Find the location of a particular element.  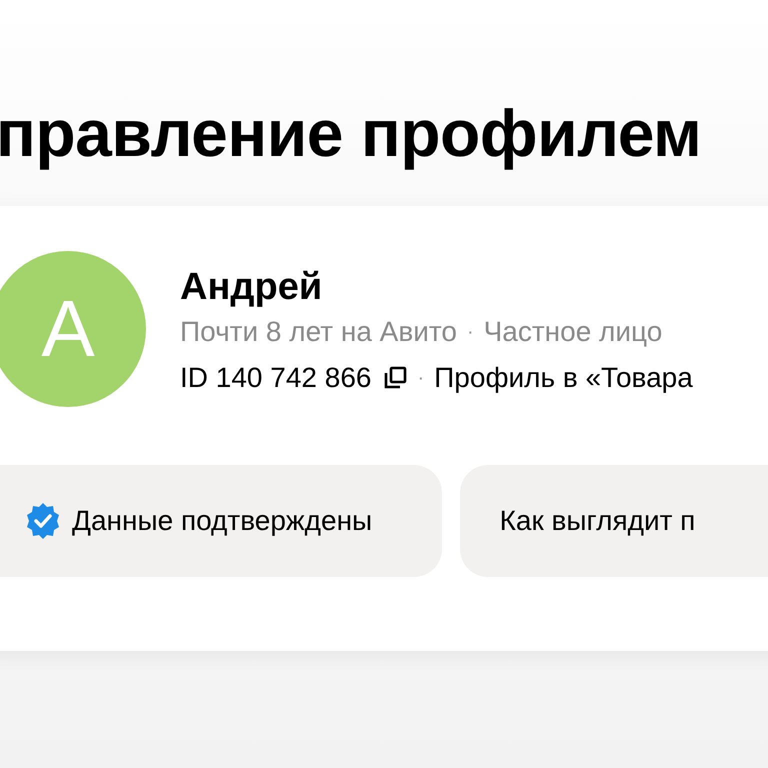

profile-link: Профиль в «Товара is located at coordinates (563, 378).